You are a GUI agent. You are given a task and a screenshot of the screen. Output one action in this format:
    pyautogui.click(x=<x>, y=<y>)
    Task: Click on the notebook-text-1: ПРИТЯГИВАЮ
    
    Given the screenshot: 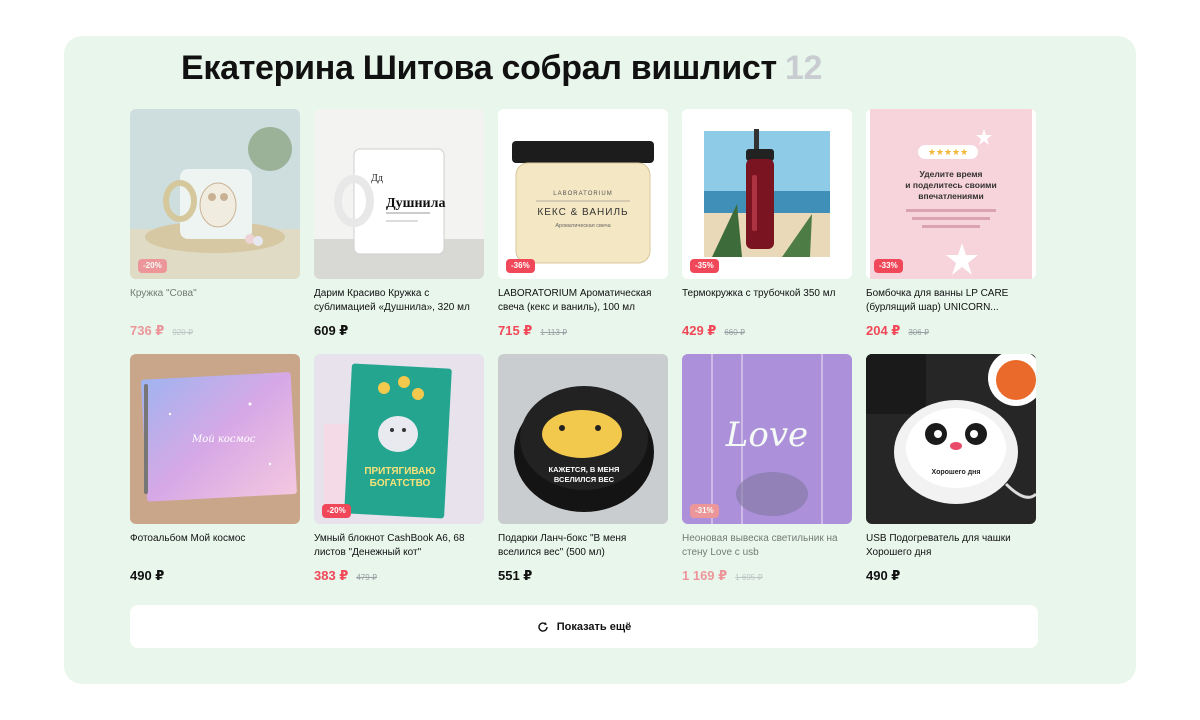 What is the action you would take?
    pyautogui.click(x=399, y=471)
    